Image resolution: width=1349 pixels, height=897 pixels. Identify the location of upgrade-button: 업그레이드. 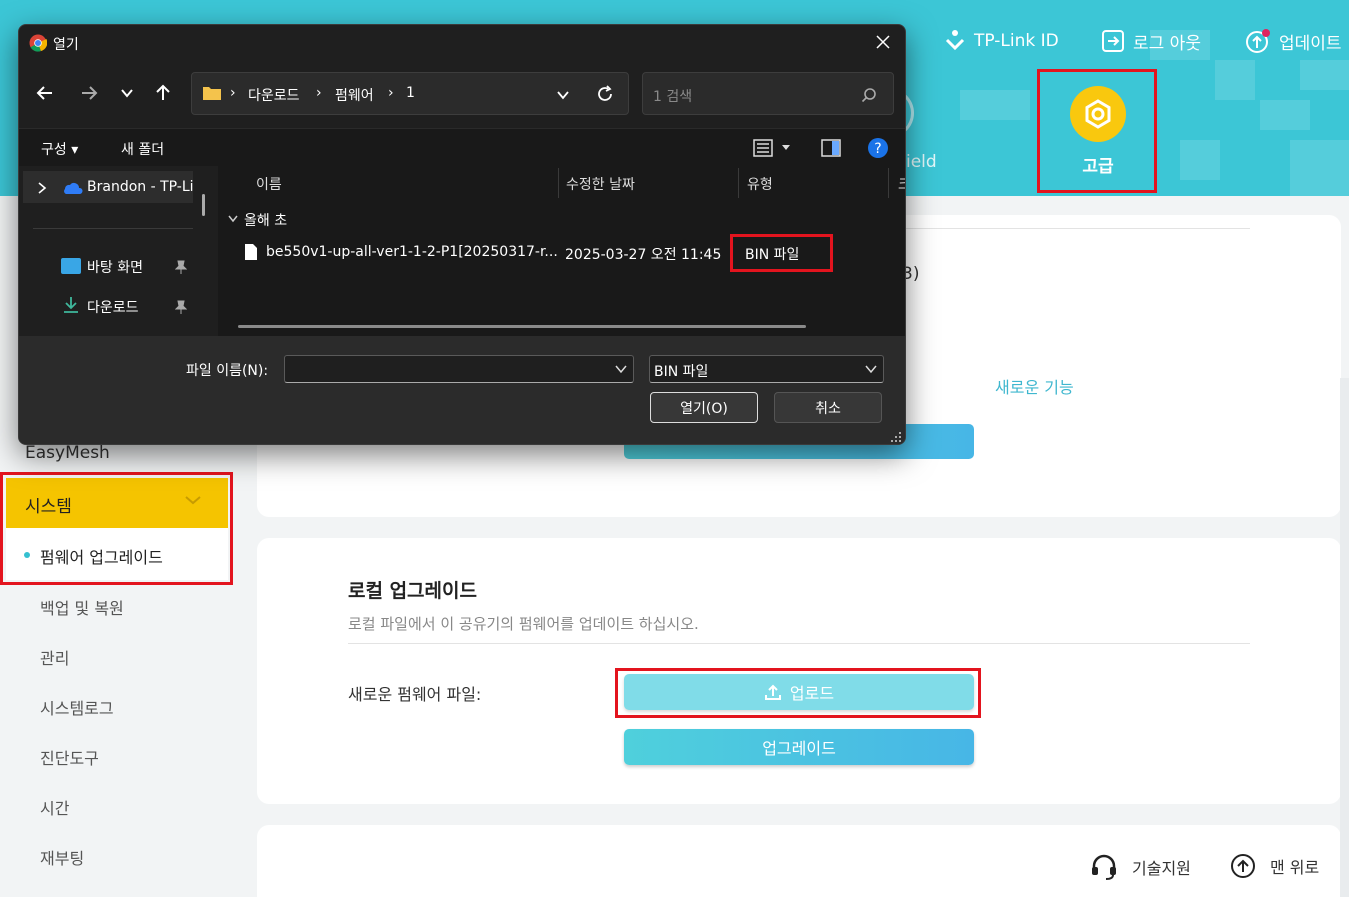
(799, 747).